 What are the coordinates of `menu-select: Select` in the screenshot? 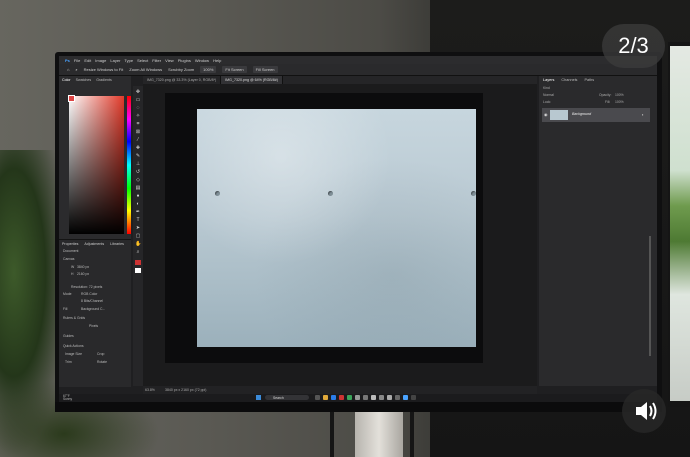 It's located at (142, 60).